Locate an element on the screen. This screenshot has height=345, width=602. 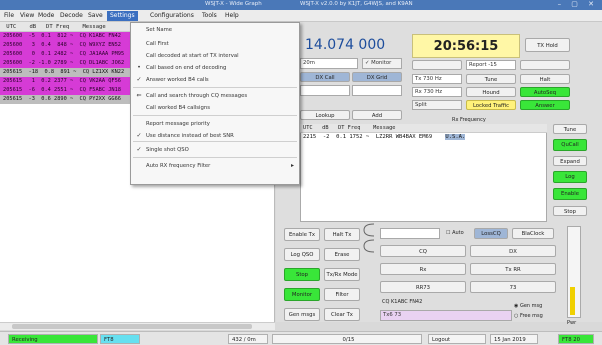
lookup-button: Lookup is located at coordinates (325, 115).